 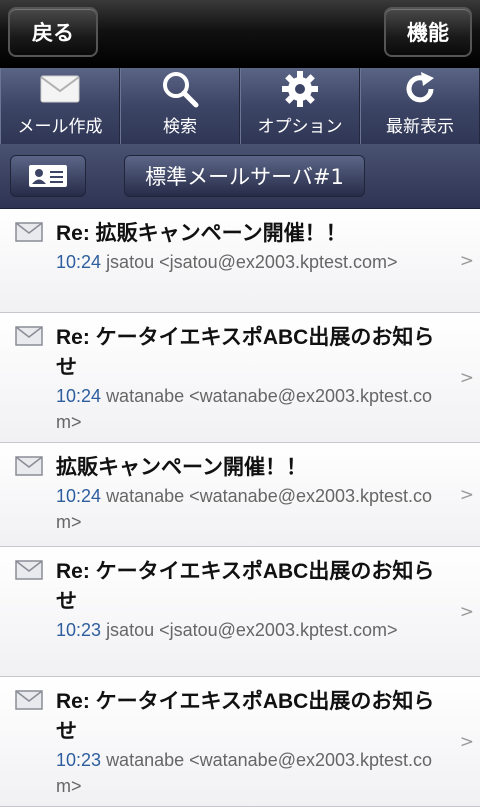 I want to click on title-bar: 戻る 機能, so click(x=240, y=34).